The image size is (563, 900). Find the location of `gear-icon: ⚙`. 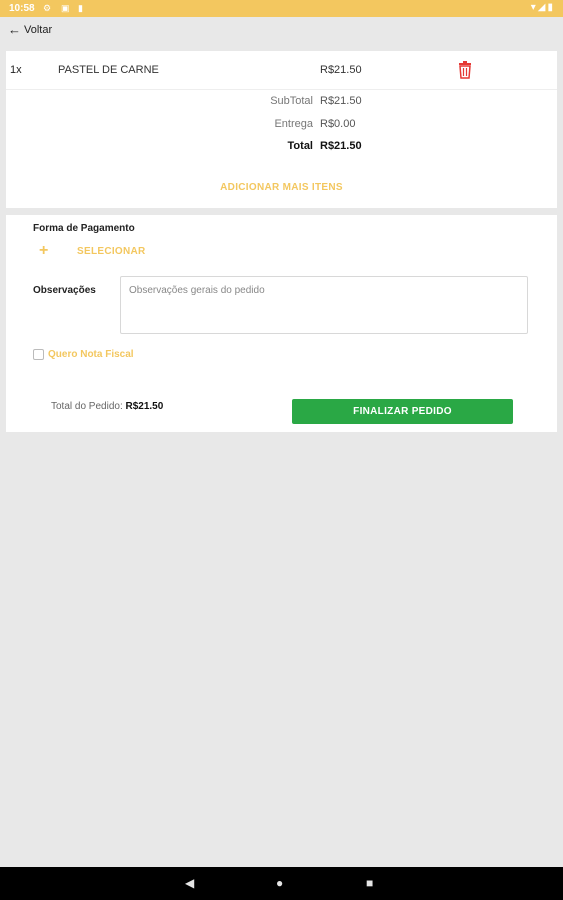

gear-icon: ⚙ is located at coordinates (47, 8).